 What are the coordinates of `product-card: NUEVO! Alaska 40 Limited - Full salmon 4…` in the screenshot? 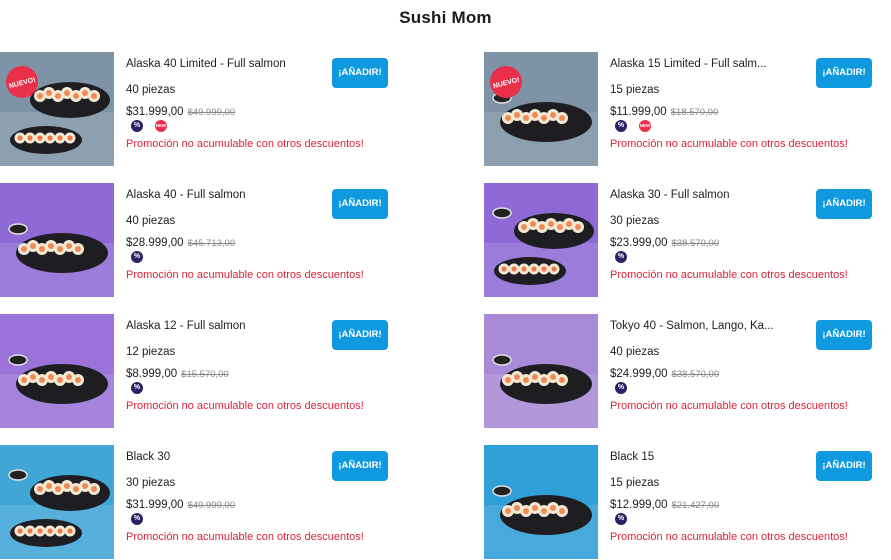 It's located at (200, 111).